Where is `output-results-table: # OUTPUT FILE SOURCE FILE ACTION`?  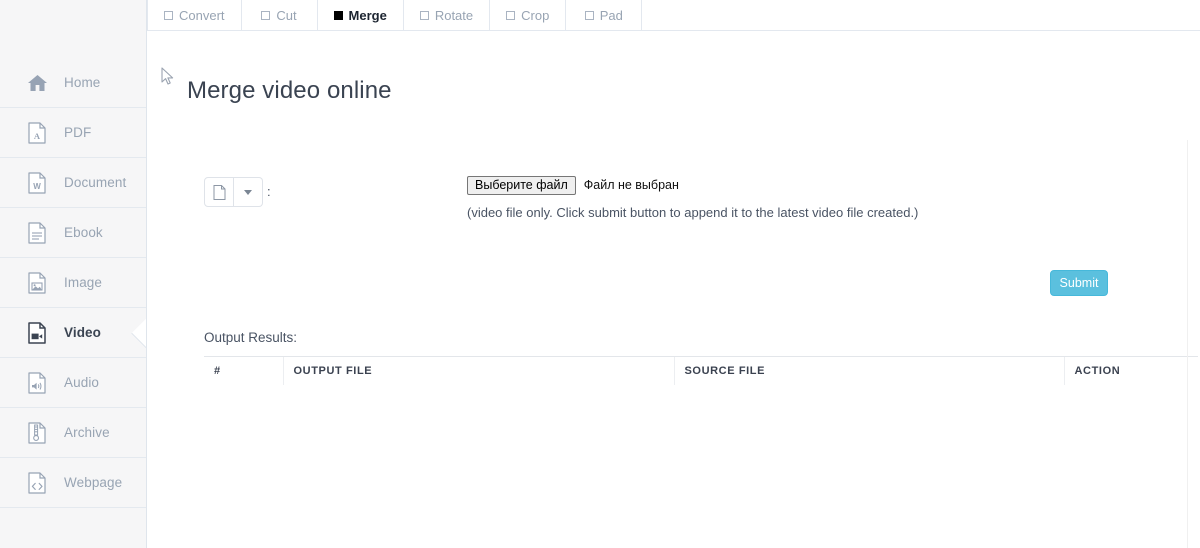 output-results-table: # OUTPUT FILE SOURCE FILE ACTION is located at coordinates (701, 370).